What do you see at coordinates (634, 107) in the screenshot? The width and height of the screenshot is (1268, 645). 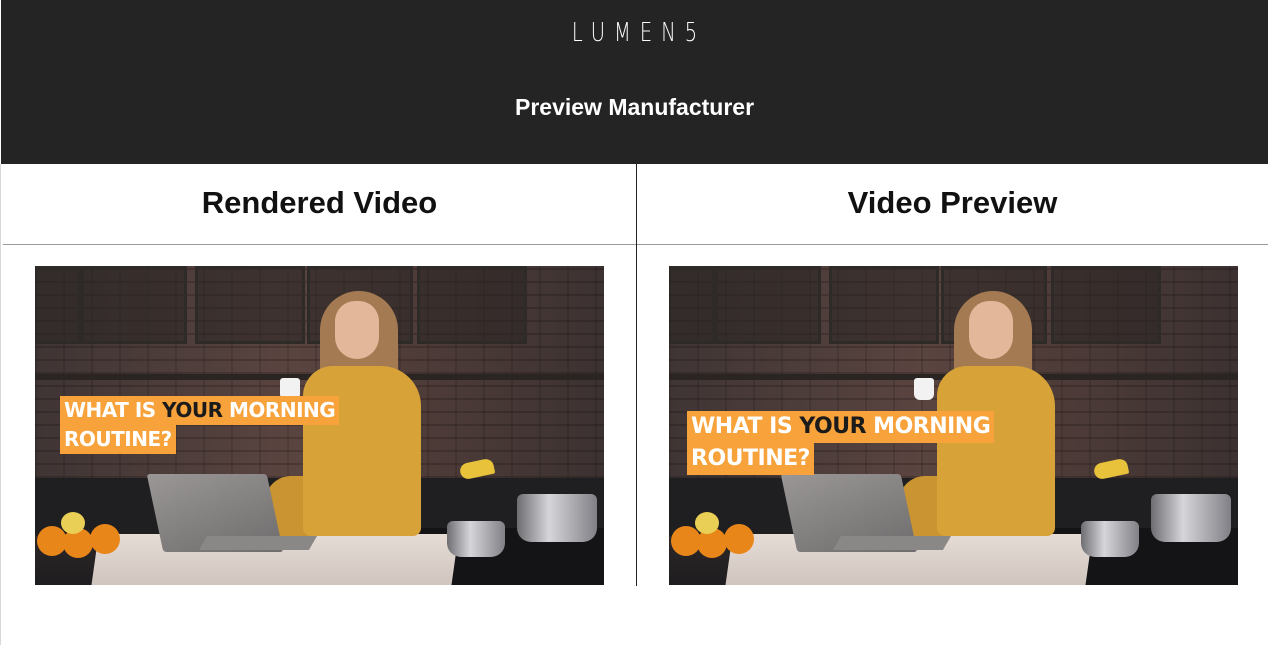 I see `page-subtitle: Preview Manufacturer` at bounding box center [634, 107].